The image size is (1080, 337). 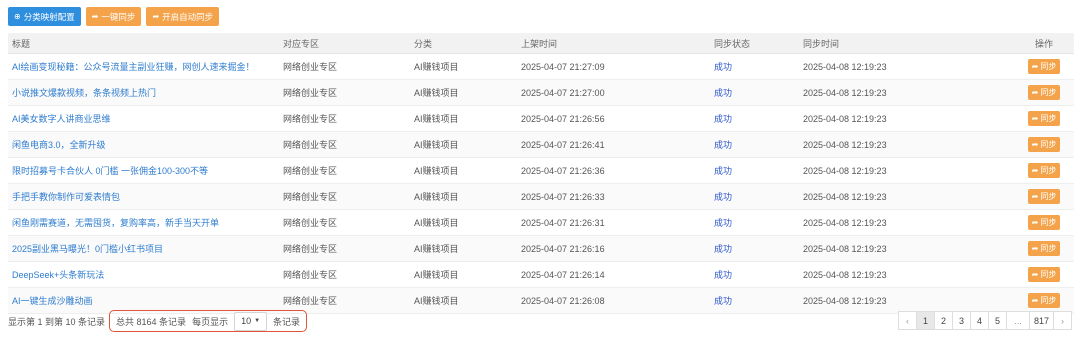 I want to click on header-zone: 对应专区, so click(x=344, y=43).